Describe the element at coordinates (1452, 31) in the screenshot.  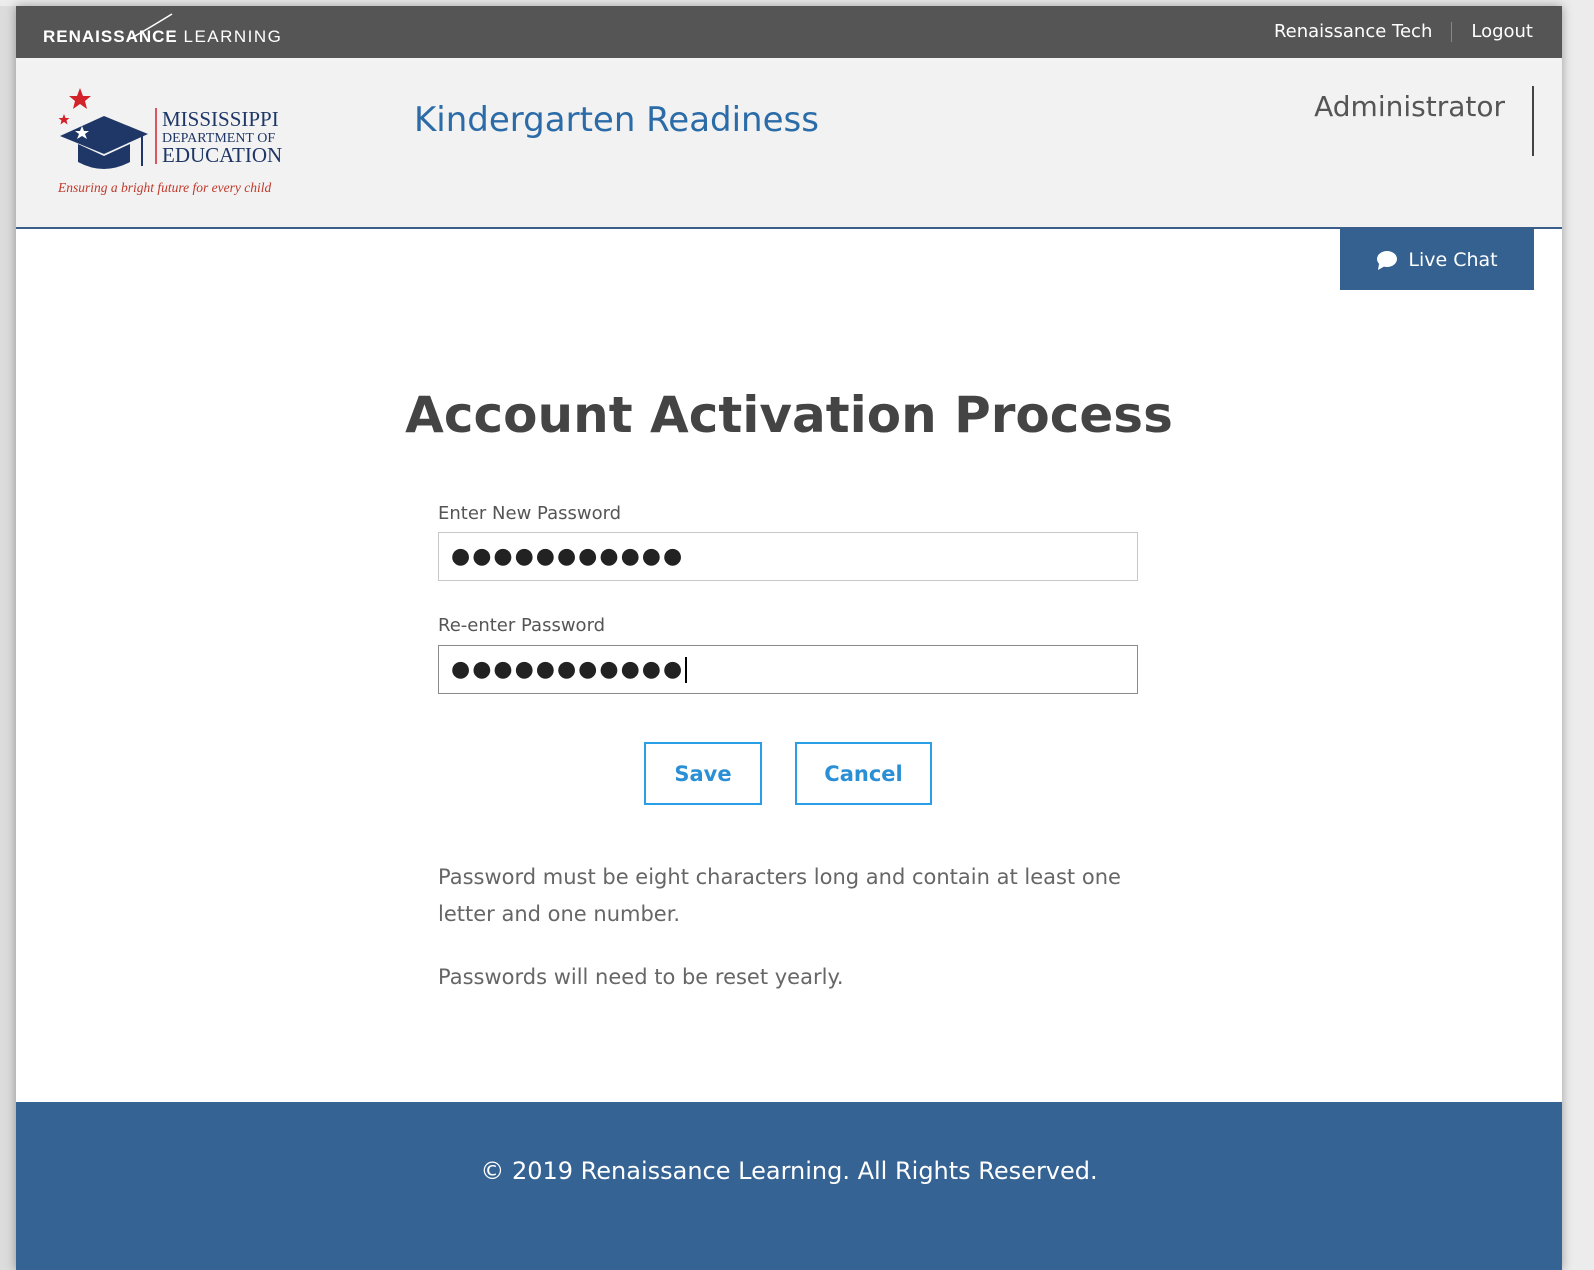
I see `top-links-divider` at that location.